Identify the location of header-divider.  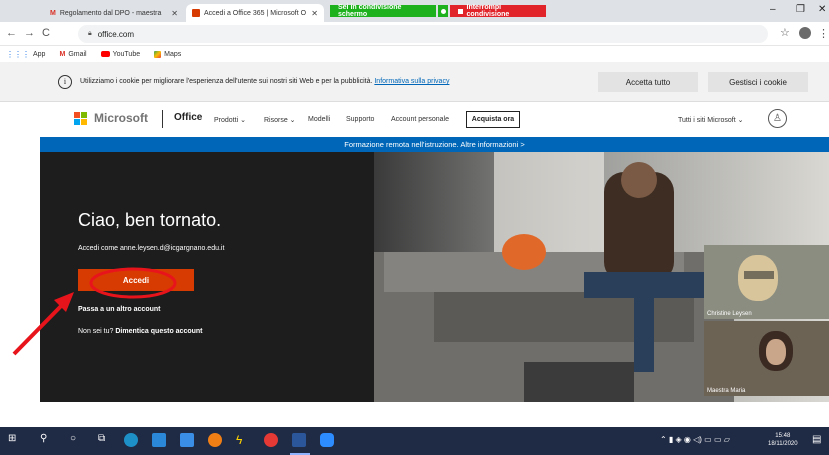
(162, 119).